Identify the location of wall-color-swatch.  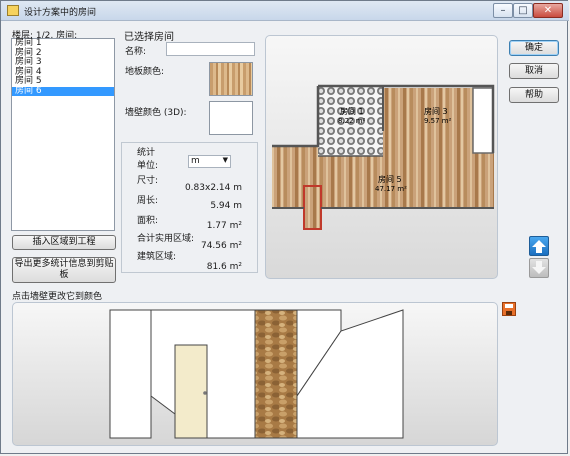
(231, 118).